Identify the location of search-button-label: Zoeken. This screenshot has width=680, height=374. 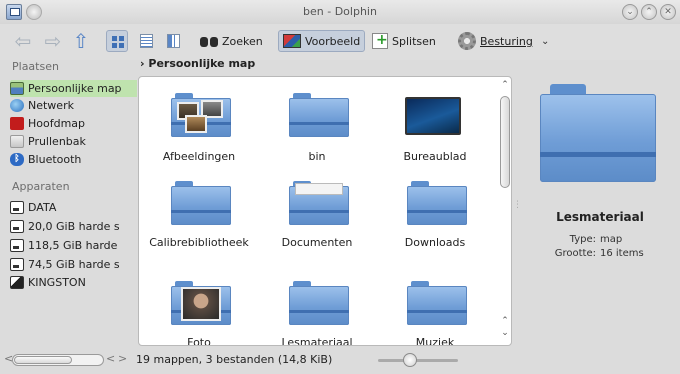
(242, 41).